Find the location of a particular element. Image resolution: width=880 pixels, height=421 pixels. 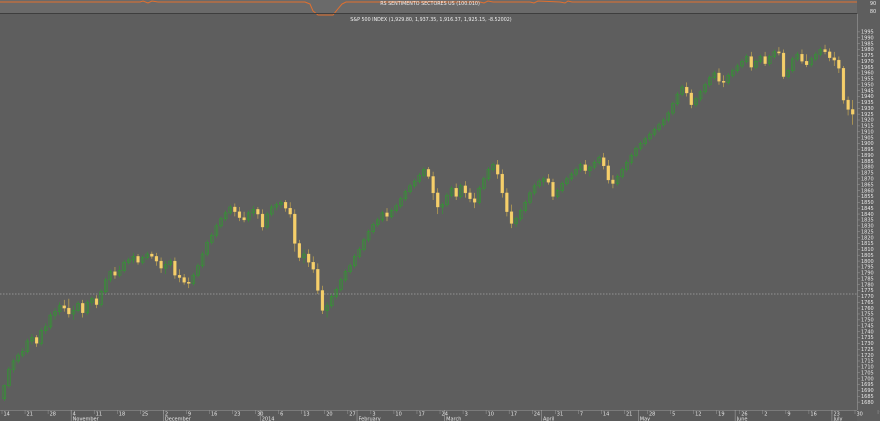

x-month-label: November is located at coordinates (86, 419).